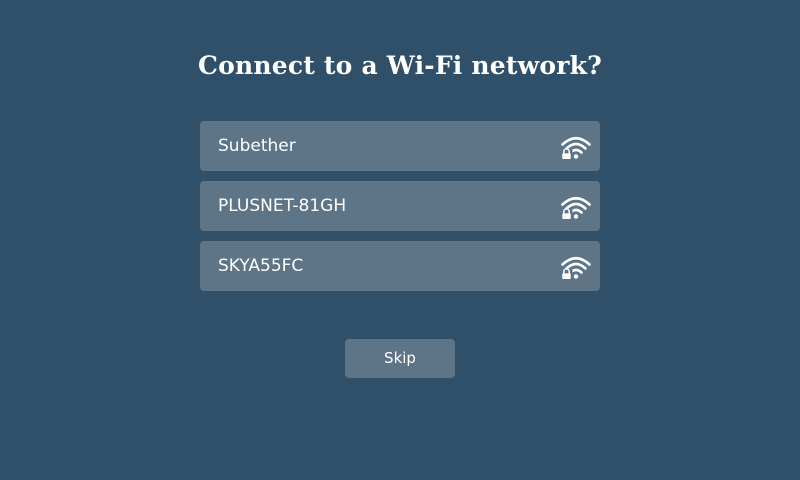 The image size is (800, 480). Describe the element at coordinates (400, 146) in the screenshot. I see `network-item-0: Subether` at that location.